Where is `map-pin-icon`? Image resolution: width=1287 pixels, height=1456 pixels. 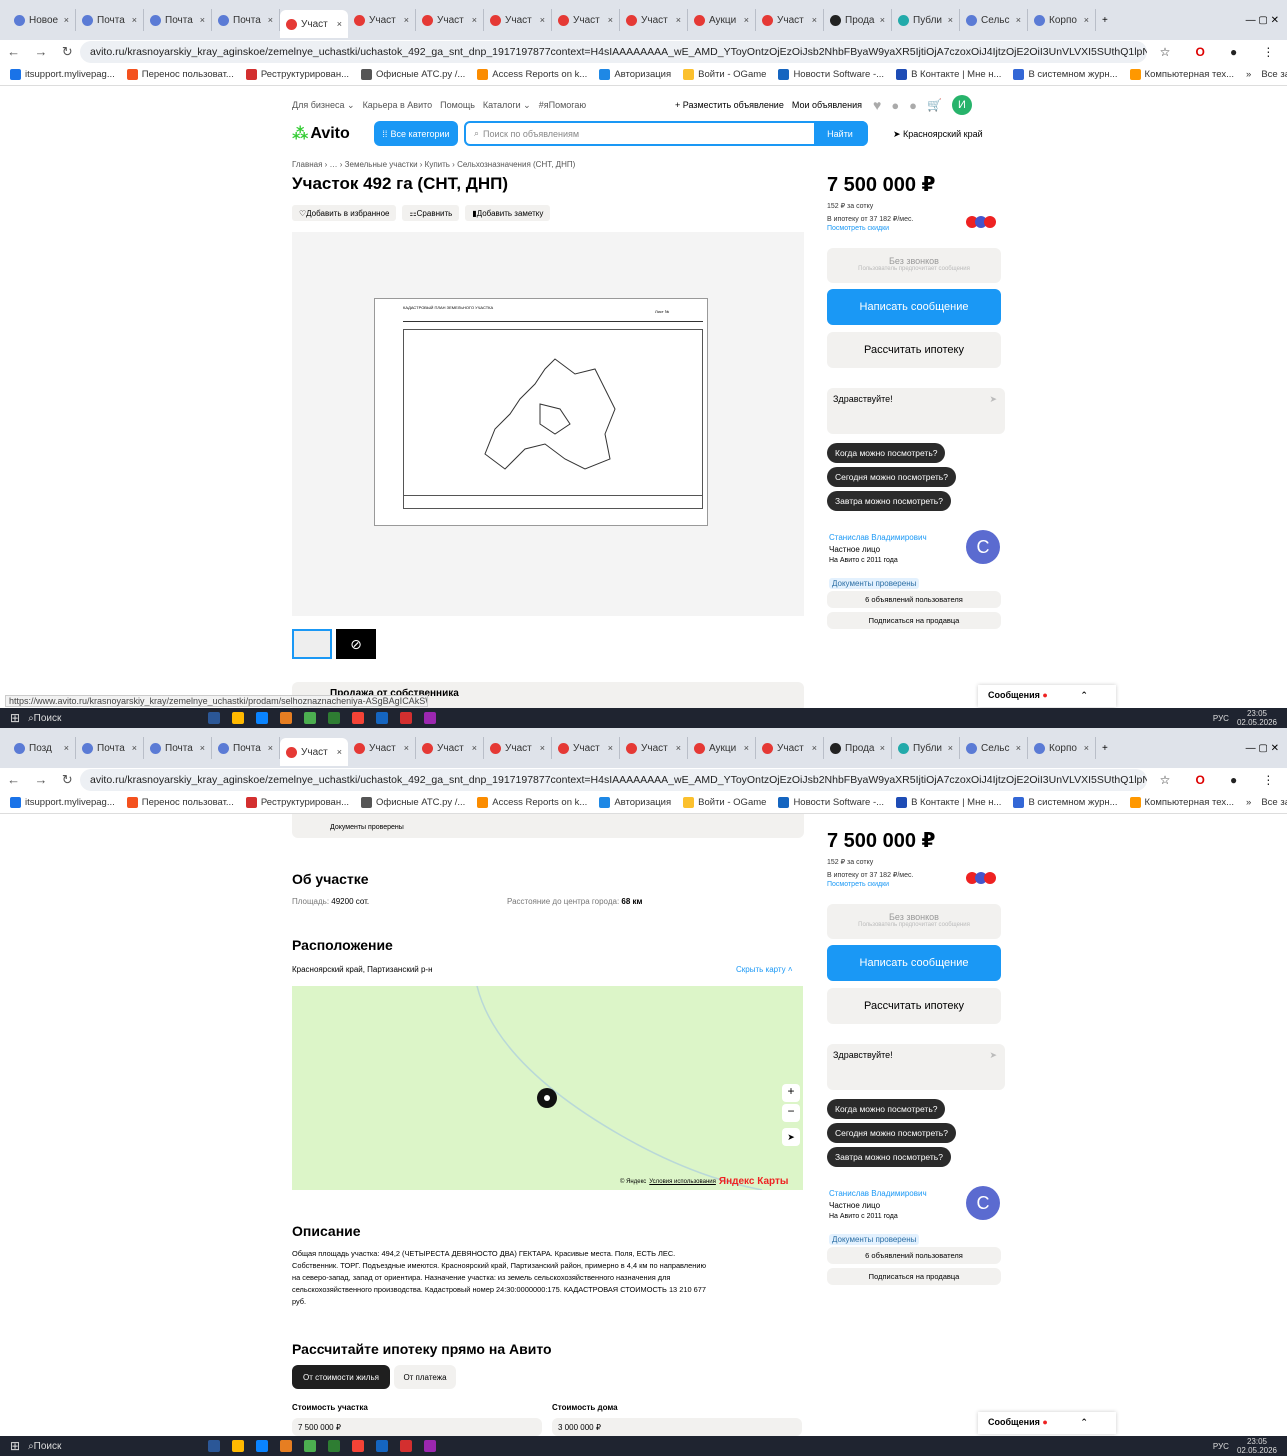 map-pin-icon is located at coordinates (547, 1098).